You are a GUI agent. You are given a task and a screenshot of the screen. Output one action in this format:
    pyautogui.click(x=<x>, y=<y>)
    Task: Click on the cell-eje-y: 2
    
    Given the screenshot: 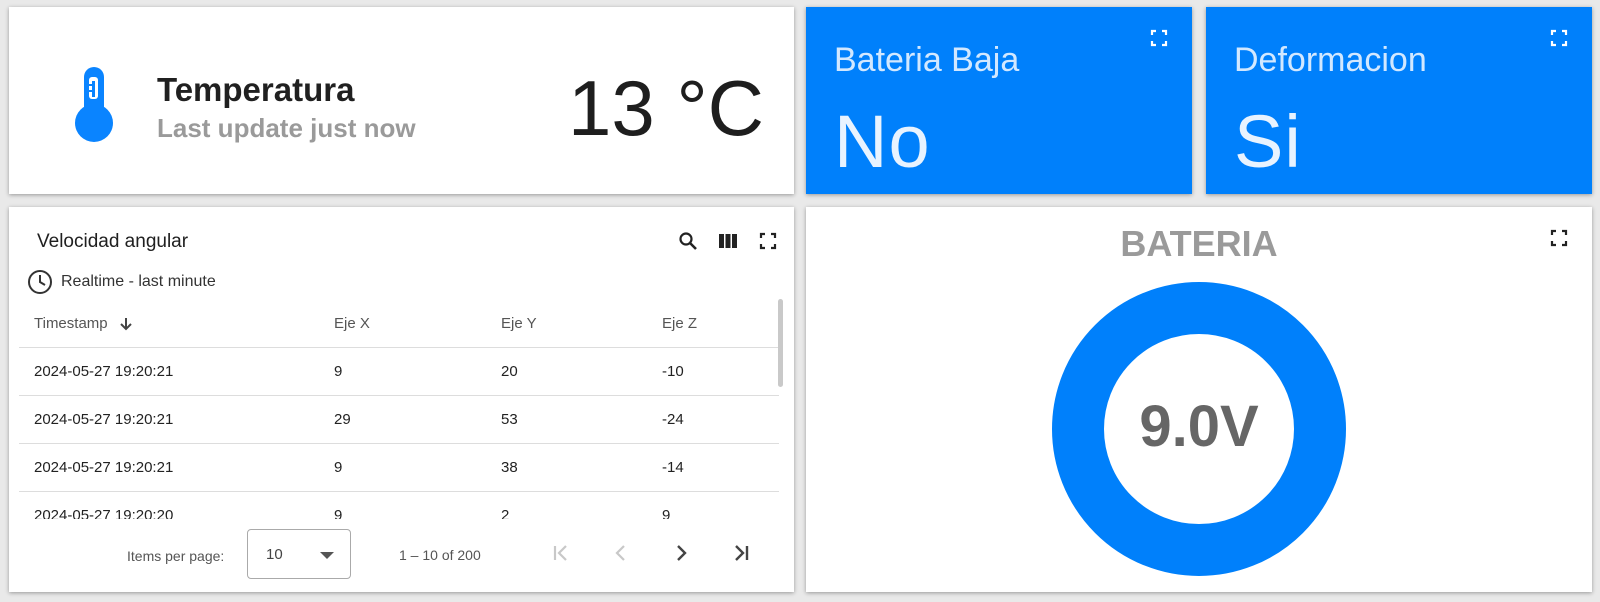 What is the action you would take?
    pyautogui.click(x=566, y=505)
    